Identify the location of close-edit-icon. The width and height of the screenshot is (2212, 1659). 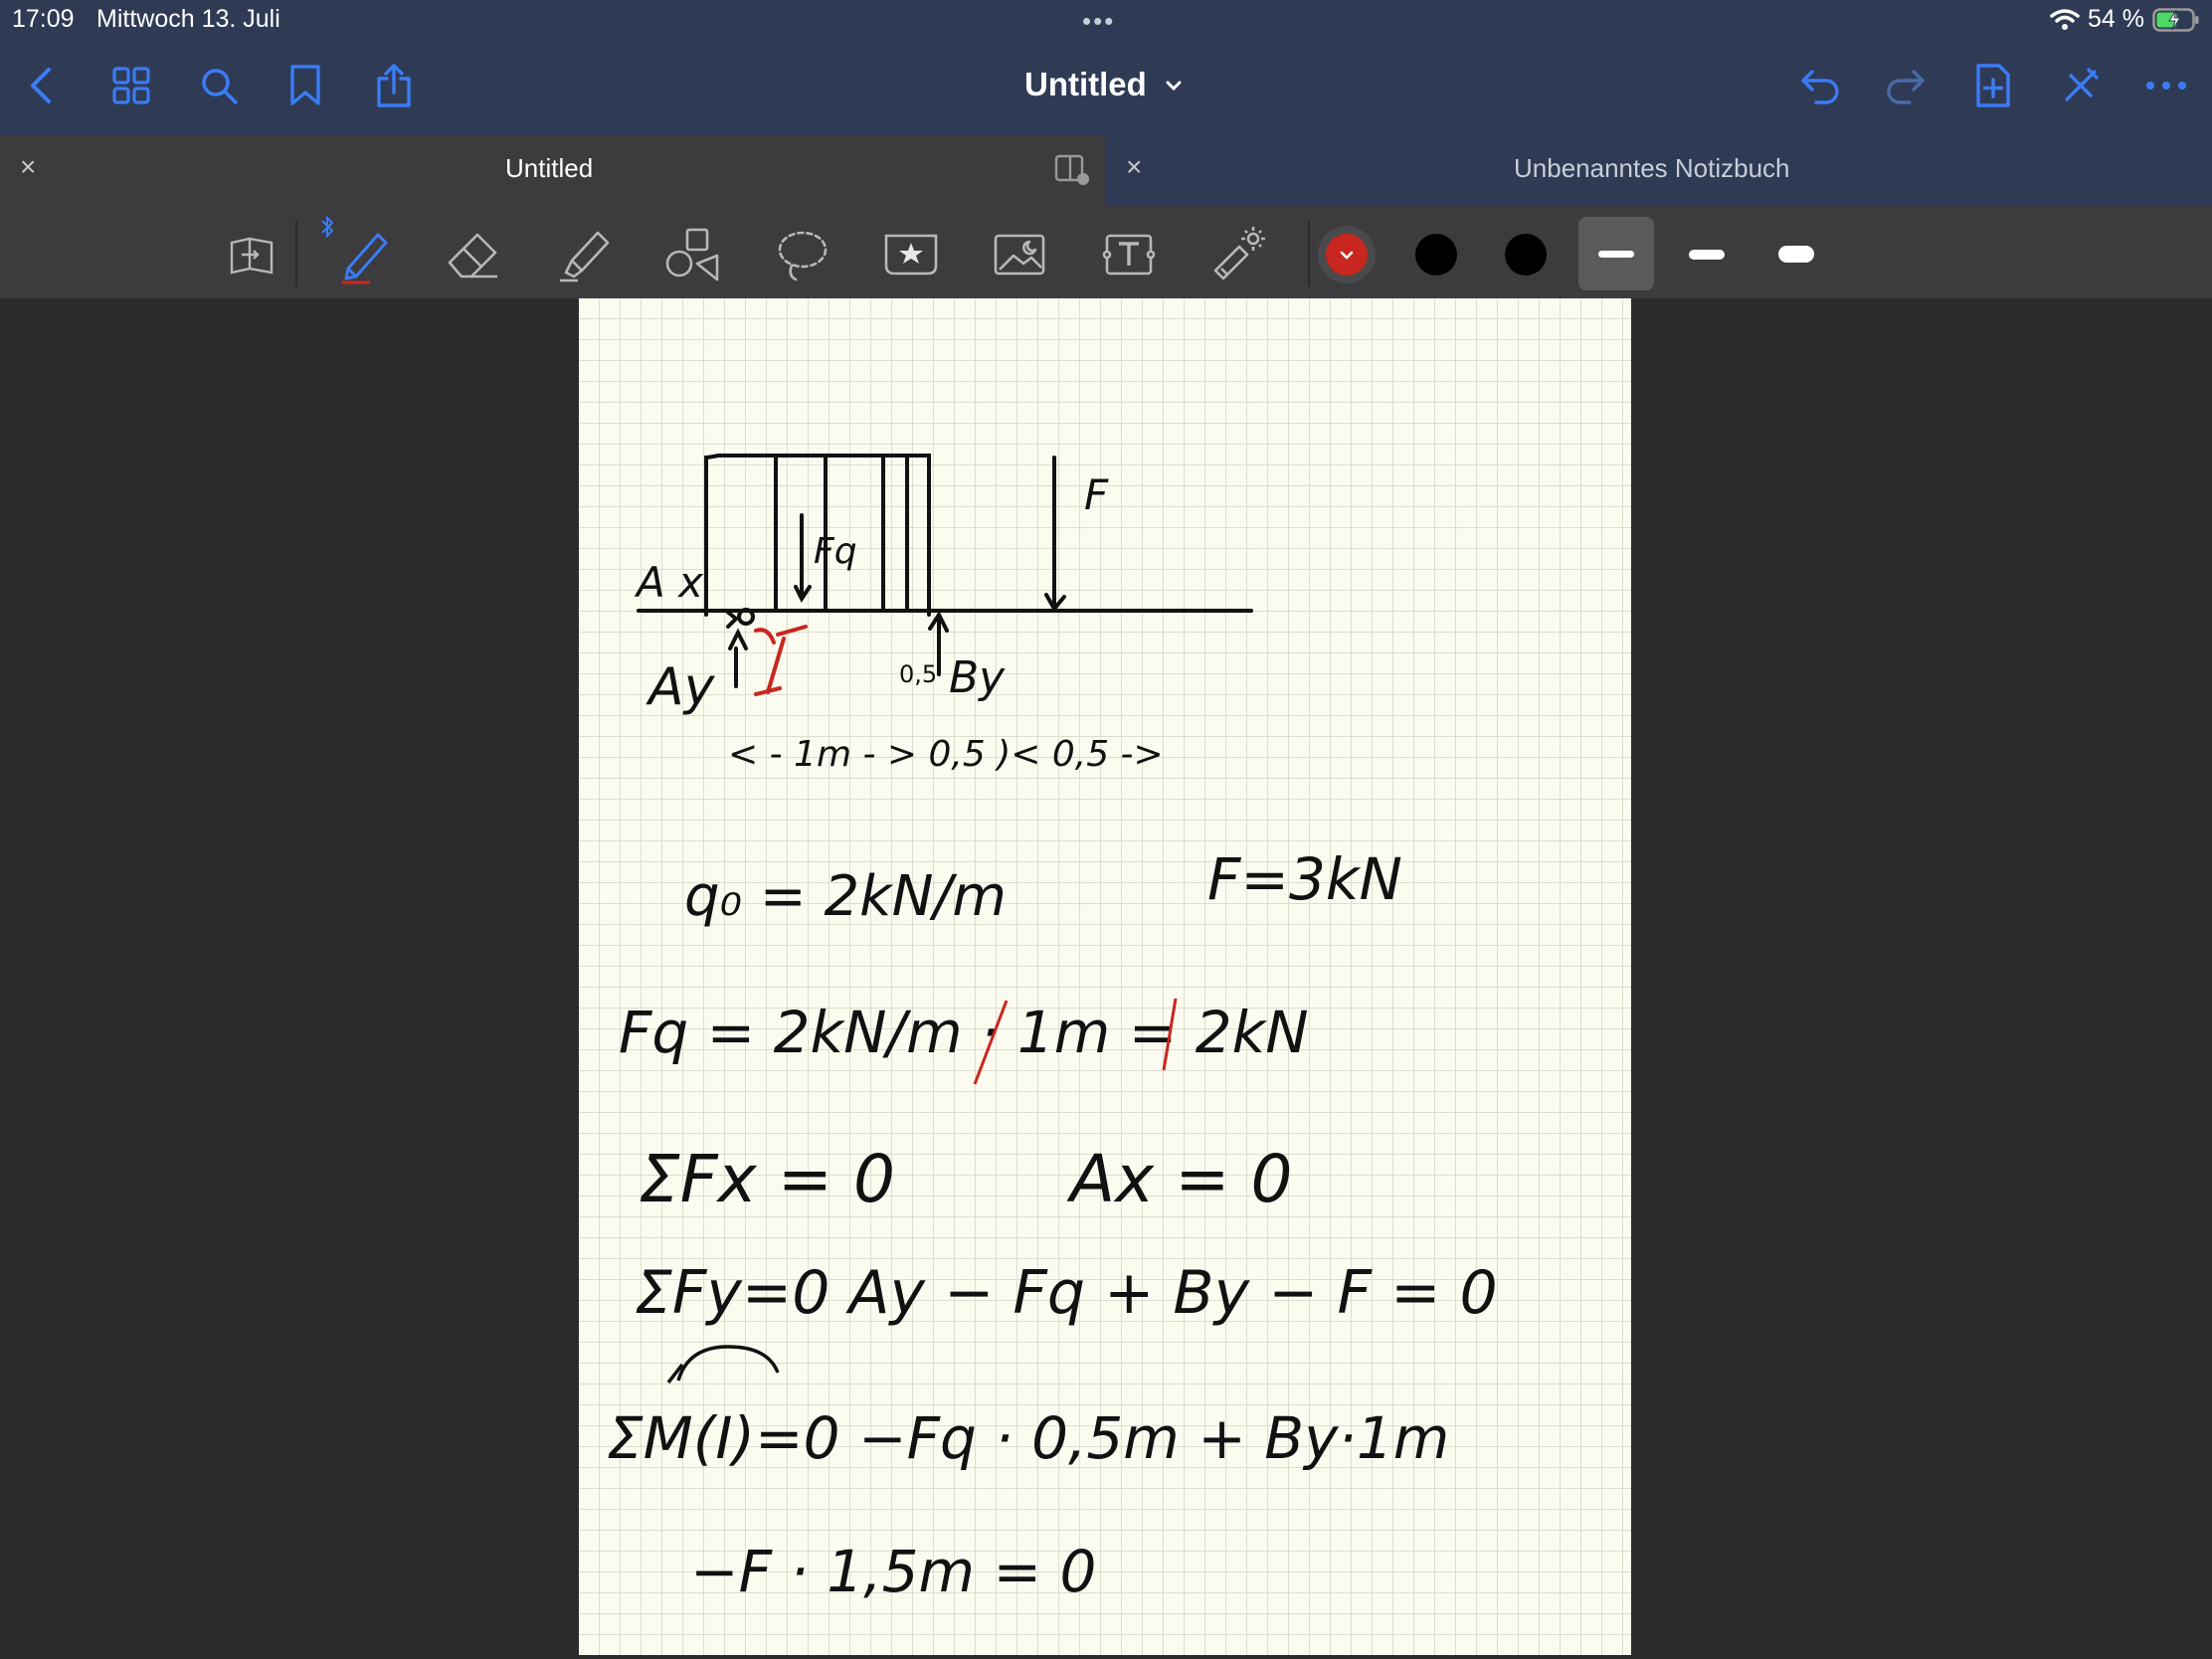
(2081, 85).